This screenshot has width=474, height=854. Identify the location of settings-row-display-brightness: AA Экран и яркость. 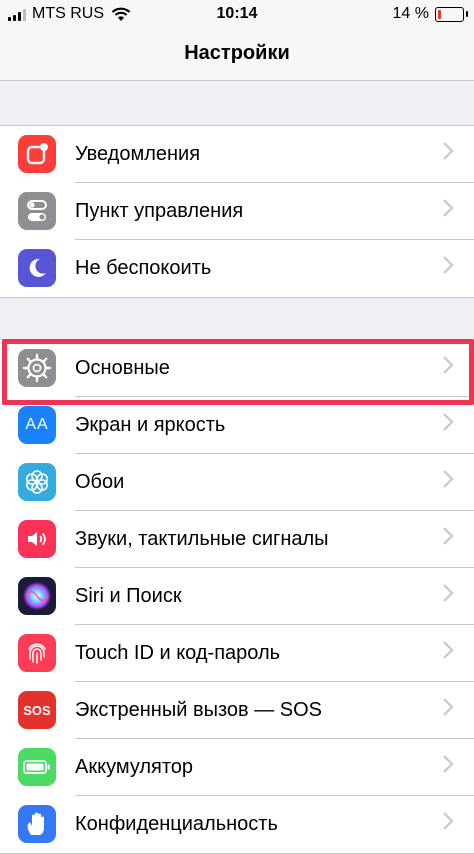
(237, 425).